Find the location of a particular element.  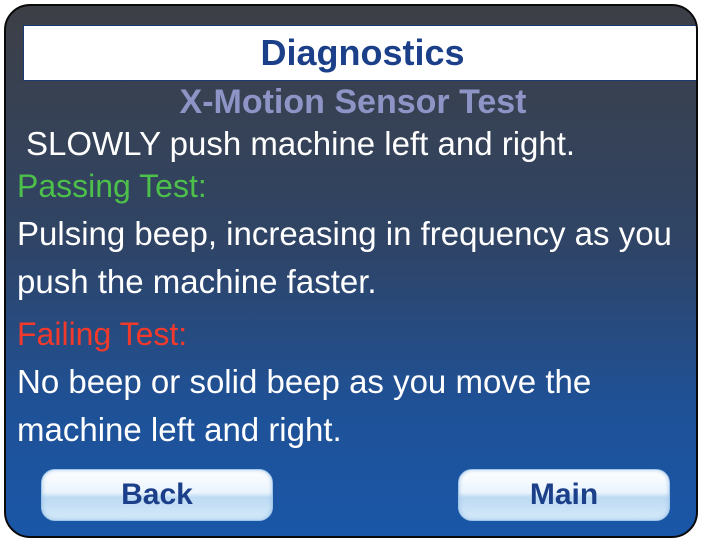

page-title: Diagnostics is located at coordinates (359, 53).